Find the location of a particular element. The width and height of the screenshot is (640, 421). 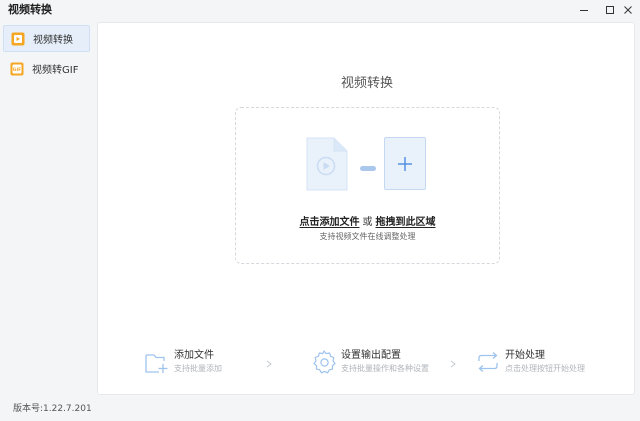

close-icon is located at coordinates (628, 10).